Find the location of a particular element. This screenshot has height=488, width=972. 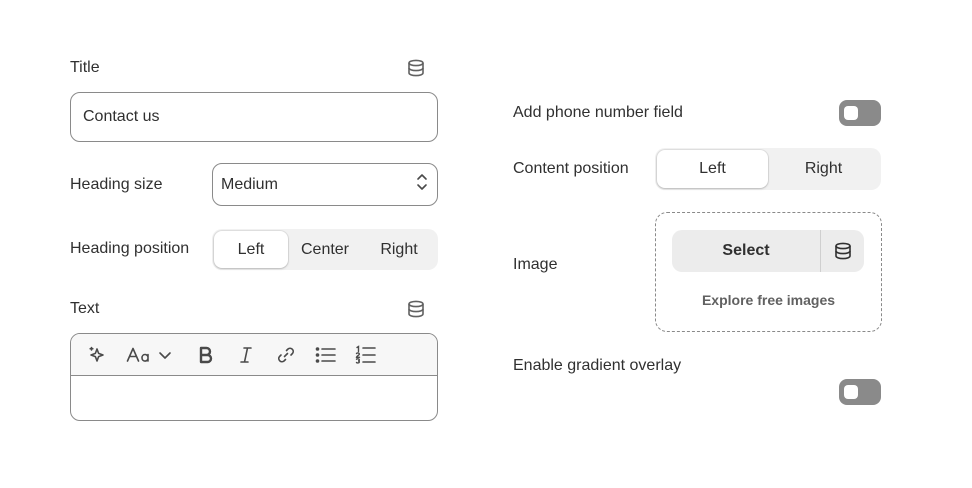

heading-position-right: Right is located at coordinates (399, 249).